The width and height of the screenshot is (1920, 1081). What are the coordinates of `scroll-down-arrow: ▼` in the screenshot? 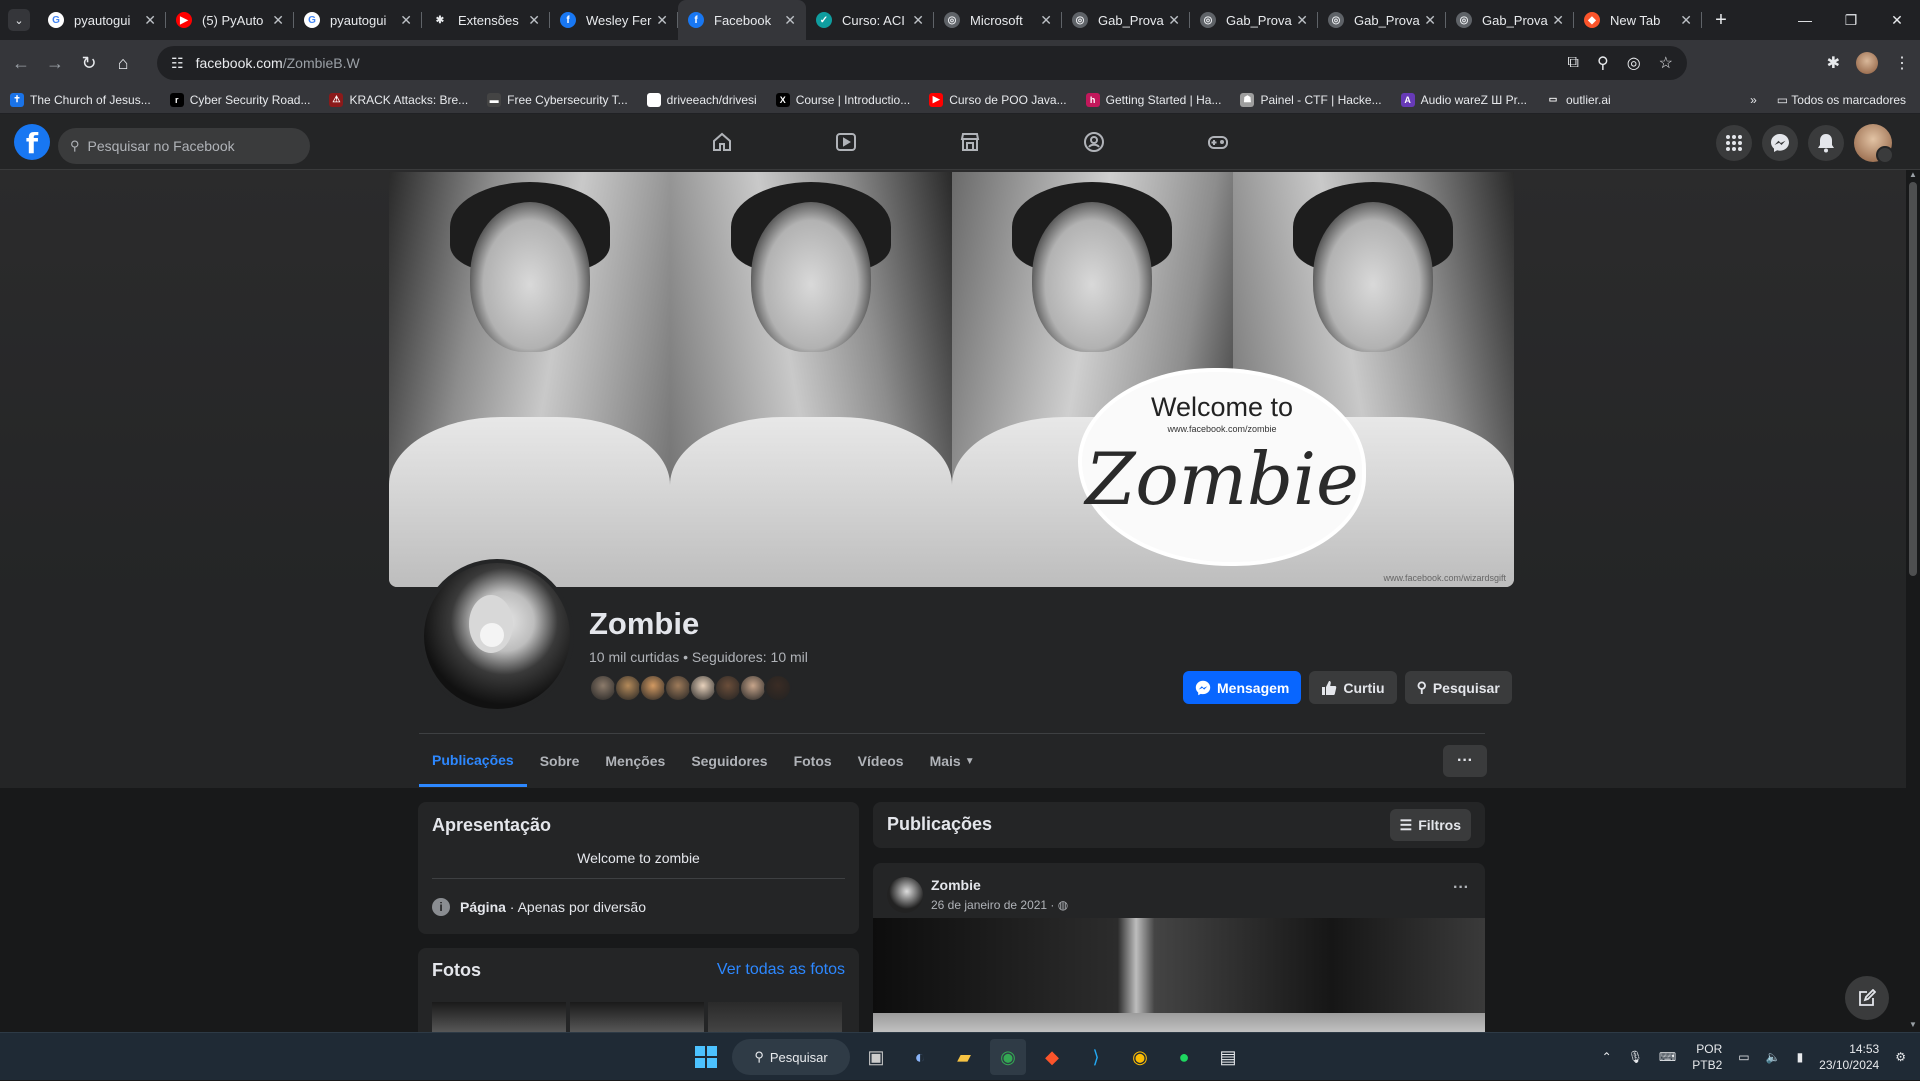 It's located at (1913, 1026).